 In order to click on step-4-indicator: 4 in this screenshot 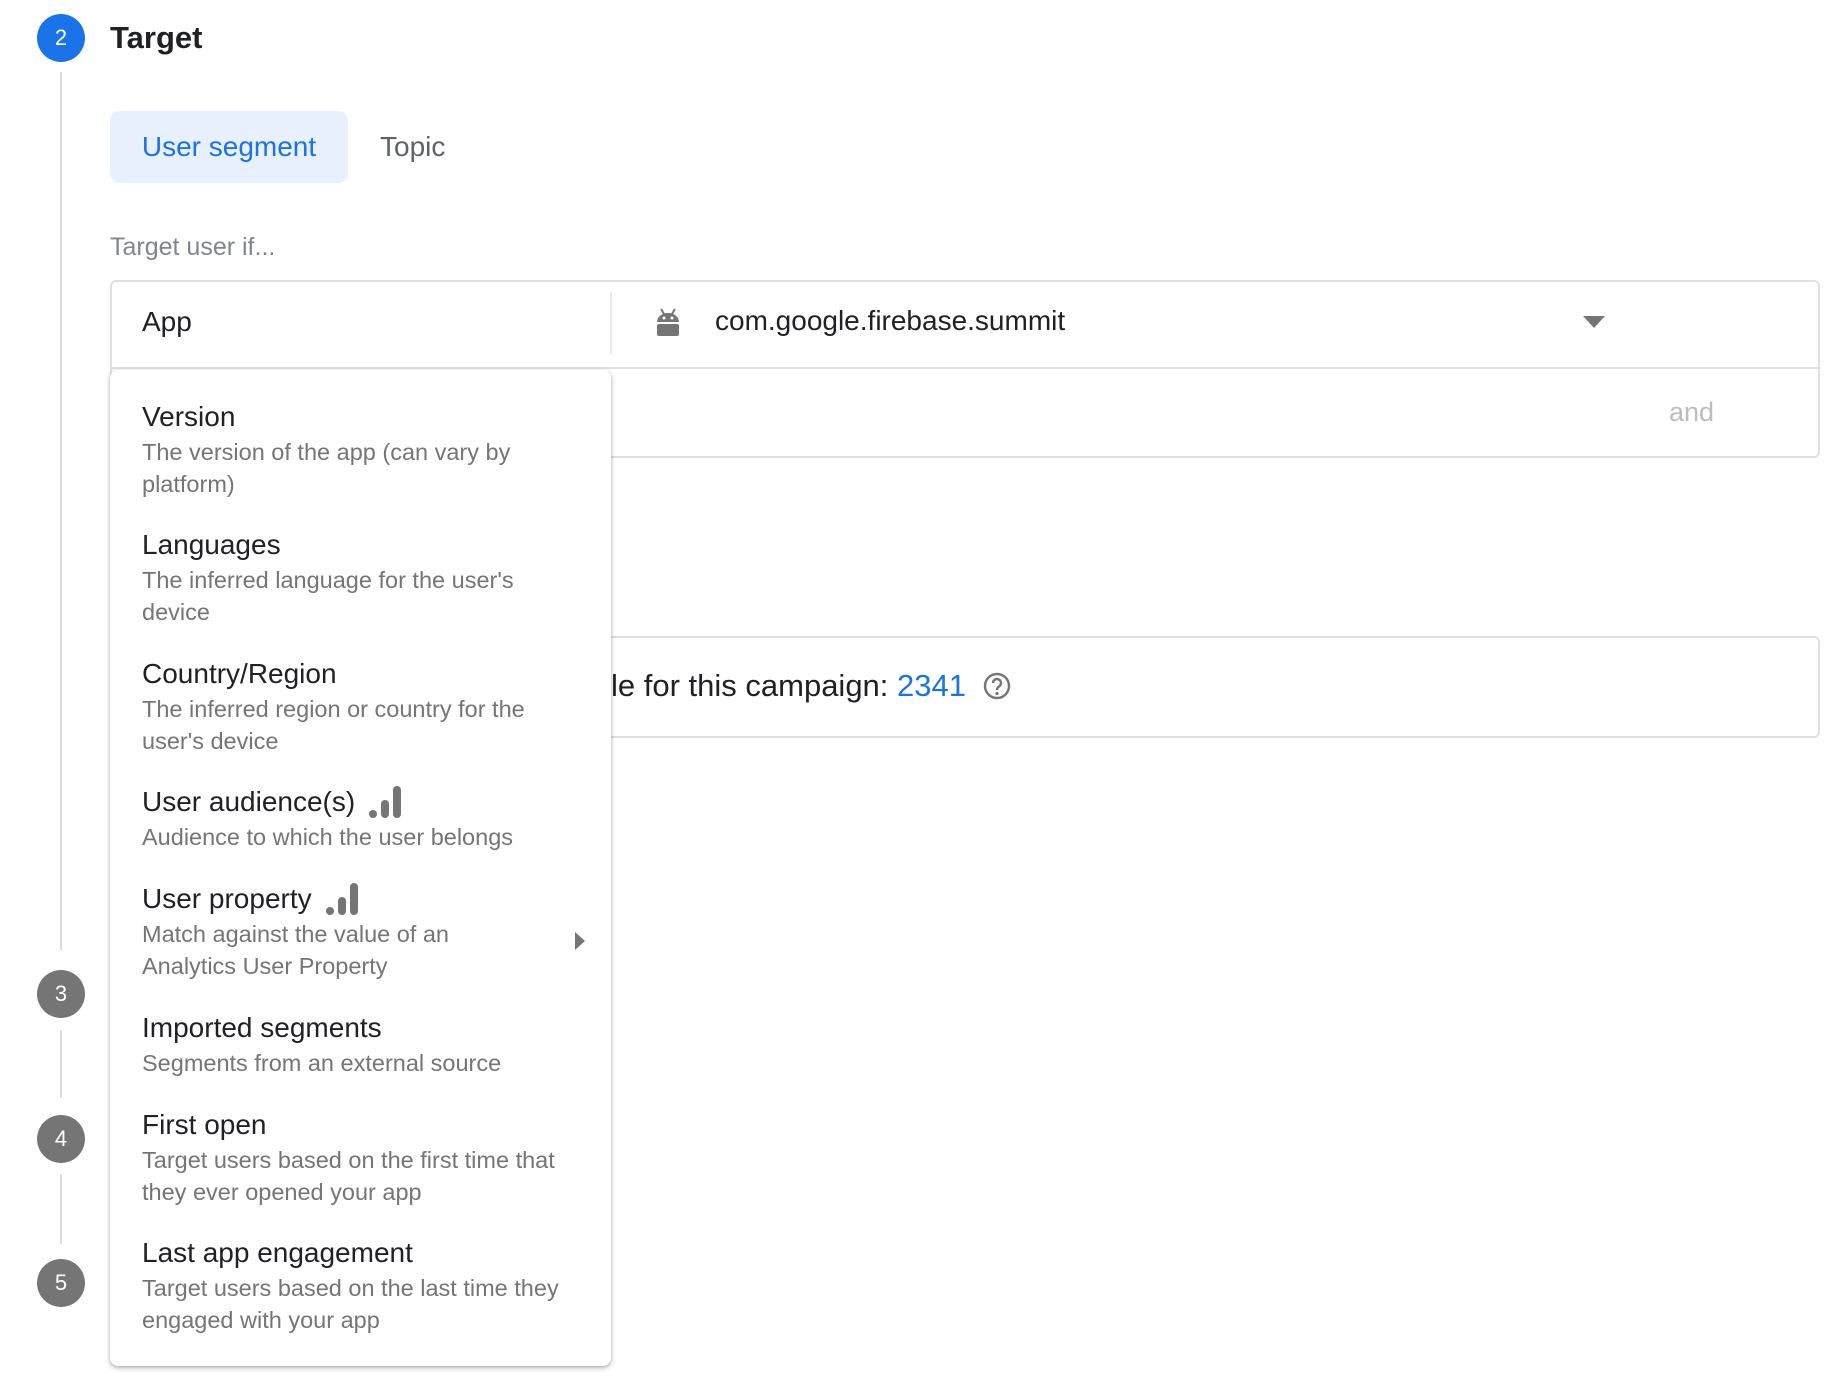, I will do `click(61, 1139)`.